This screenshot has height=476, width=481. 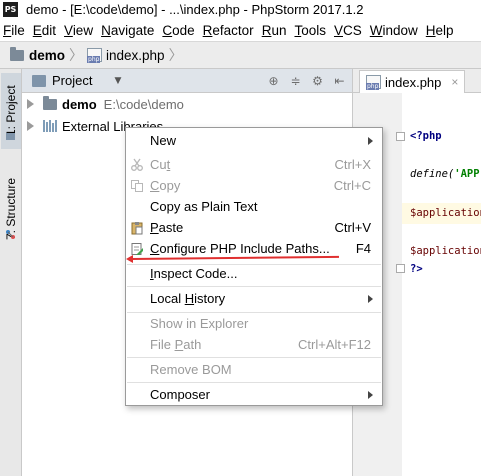 What do you see at coordinates (10, 9) in the screenshot?
I see `phpstorm-logo-icon: PS` at bounding box center [10, 9].